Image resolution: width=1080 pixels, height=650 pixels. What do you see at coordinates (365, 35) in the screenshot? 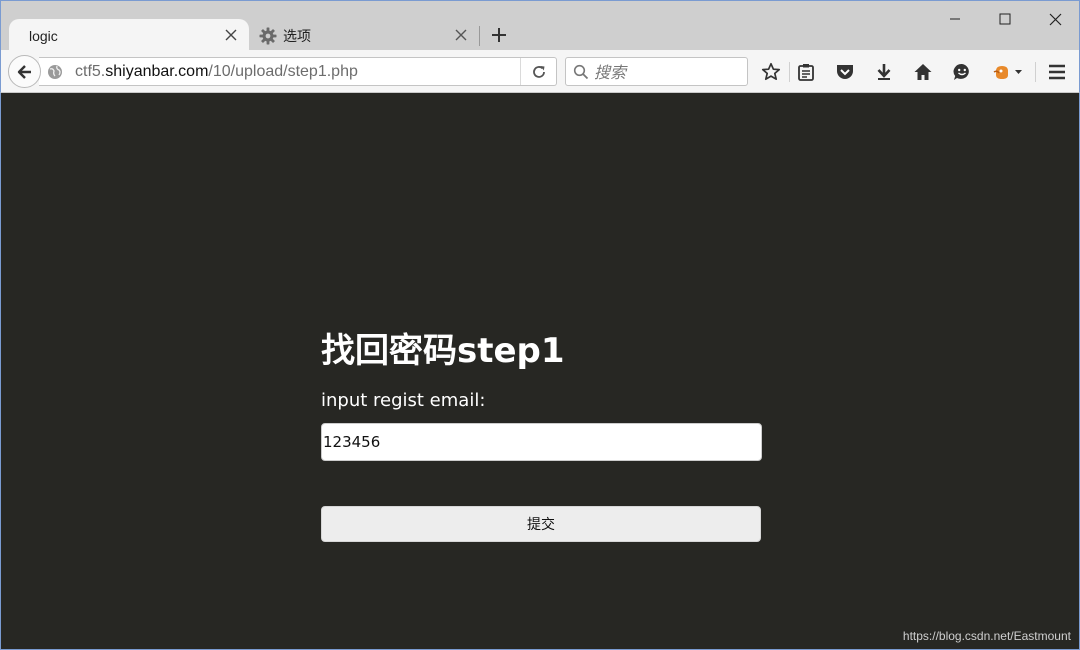
I see `tab-options: 选项` at bounding box center [365, 35].